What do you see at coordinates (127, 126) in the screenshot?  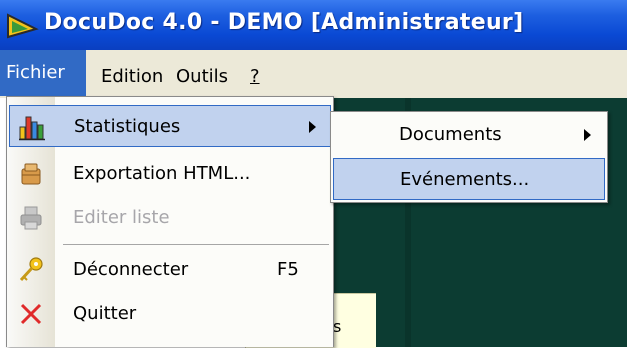 I see `menu-item-label: Statistiques` at bounding box center [127, 126].